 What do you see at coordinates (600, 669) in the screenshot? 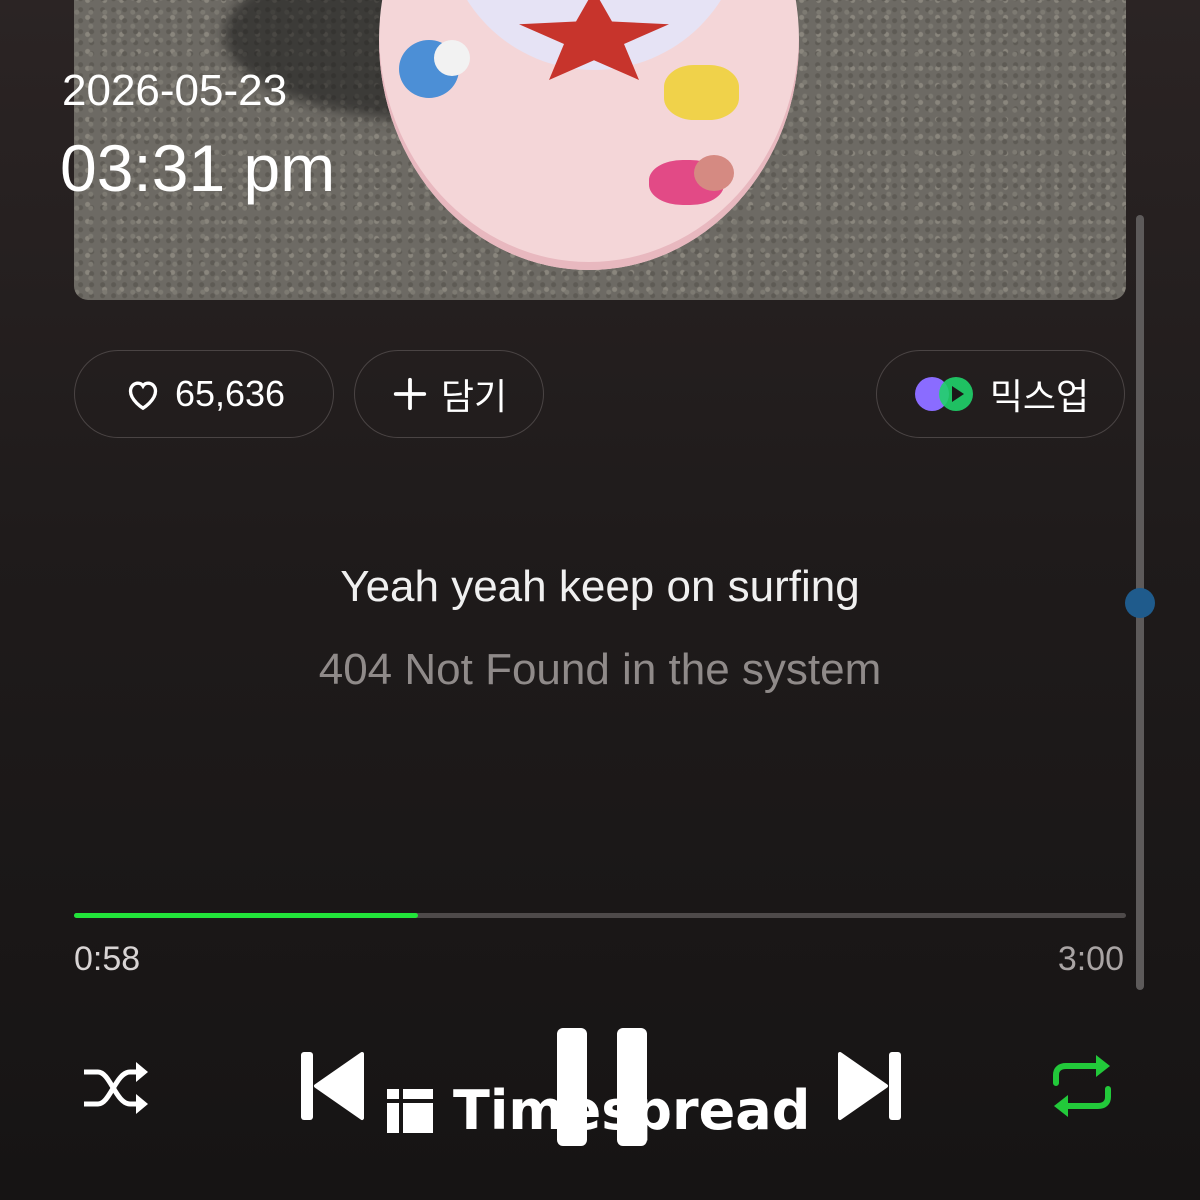
I see `lyric-next: 404 Not Found in the system` at bounding box center [600, 669].